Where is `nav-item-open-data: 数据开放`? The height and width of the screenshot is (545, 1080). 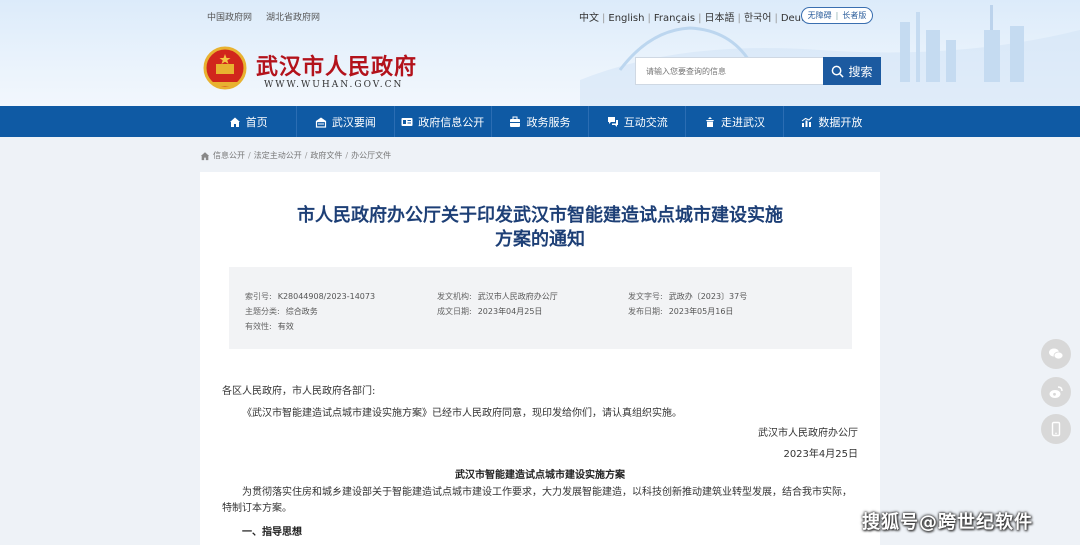 nav-item-open-data: 数据开放 is located at coordinates (831, 121).